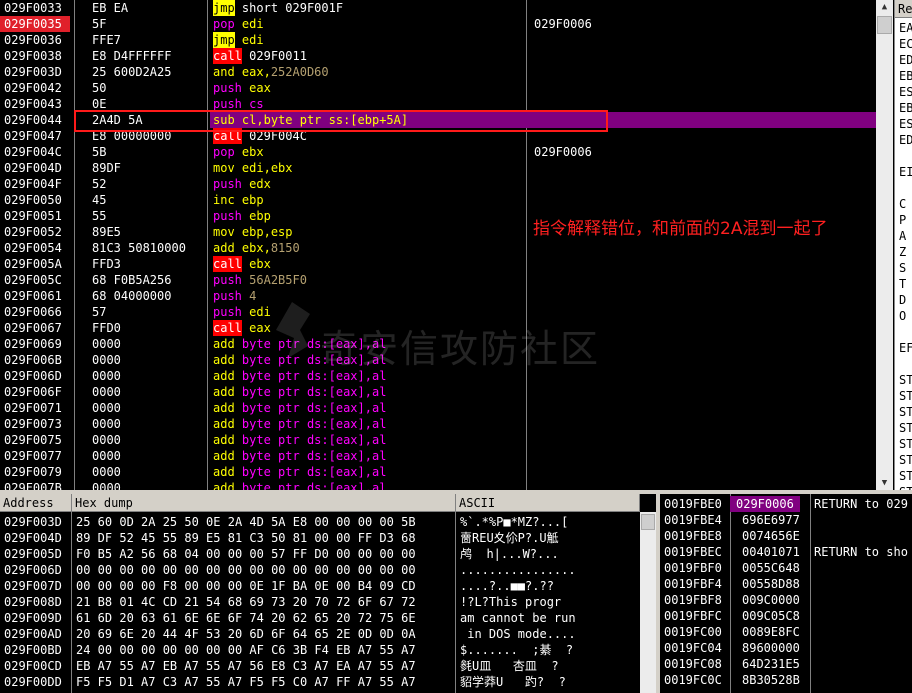 The height and width of the screenshot is (693, 912). What do you see at coordinates (693, 568) in the screenshot?
I see `stack-address: 0019FBF0` at bounding box center [693, 568].